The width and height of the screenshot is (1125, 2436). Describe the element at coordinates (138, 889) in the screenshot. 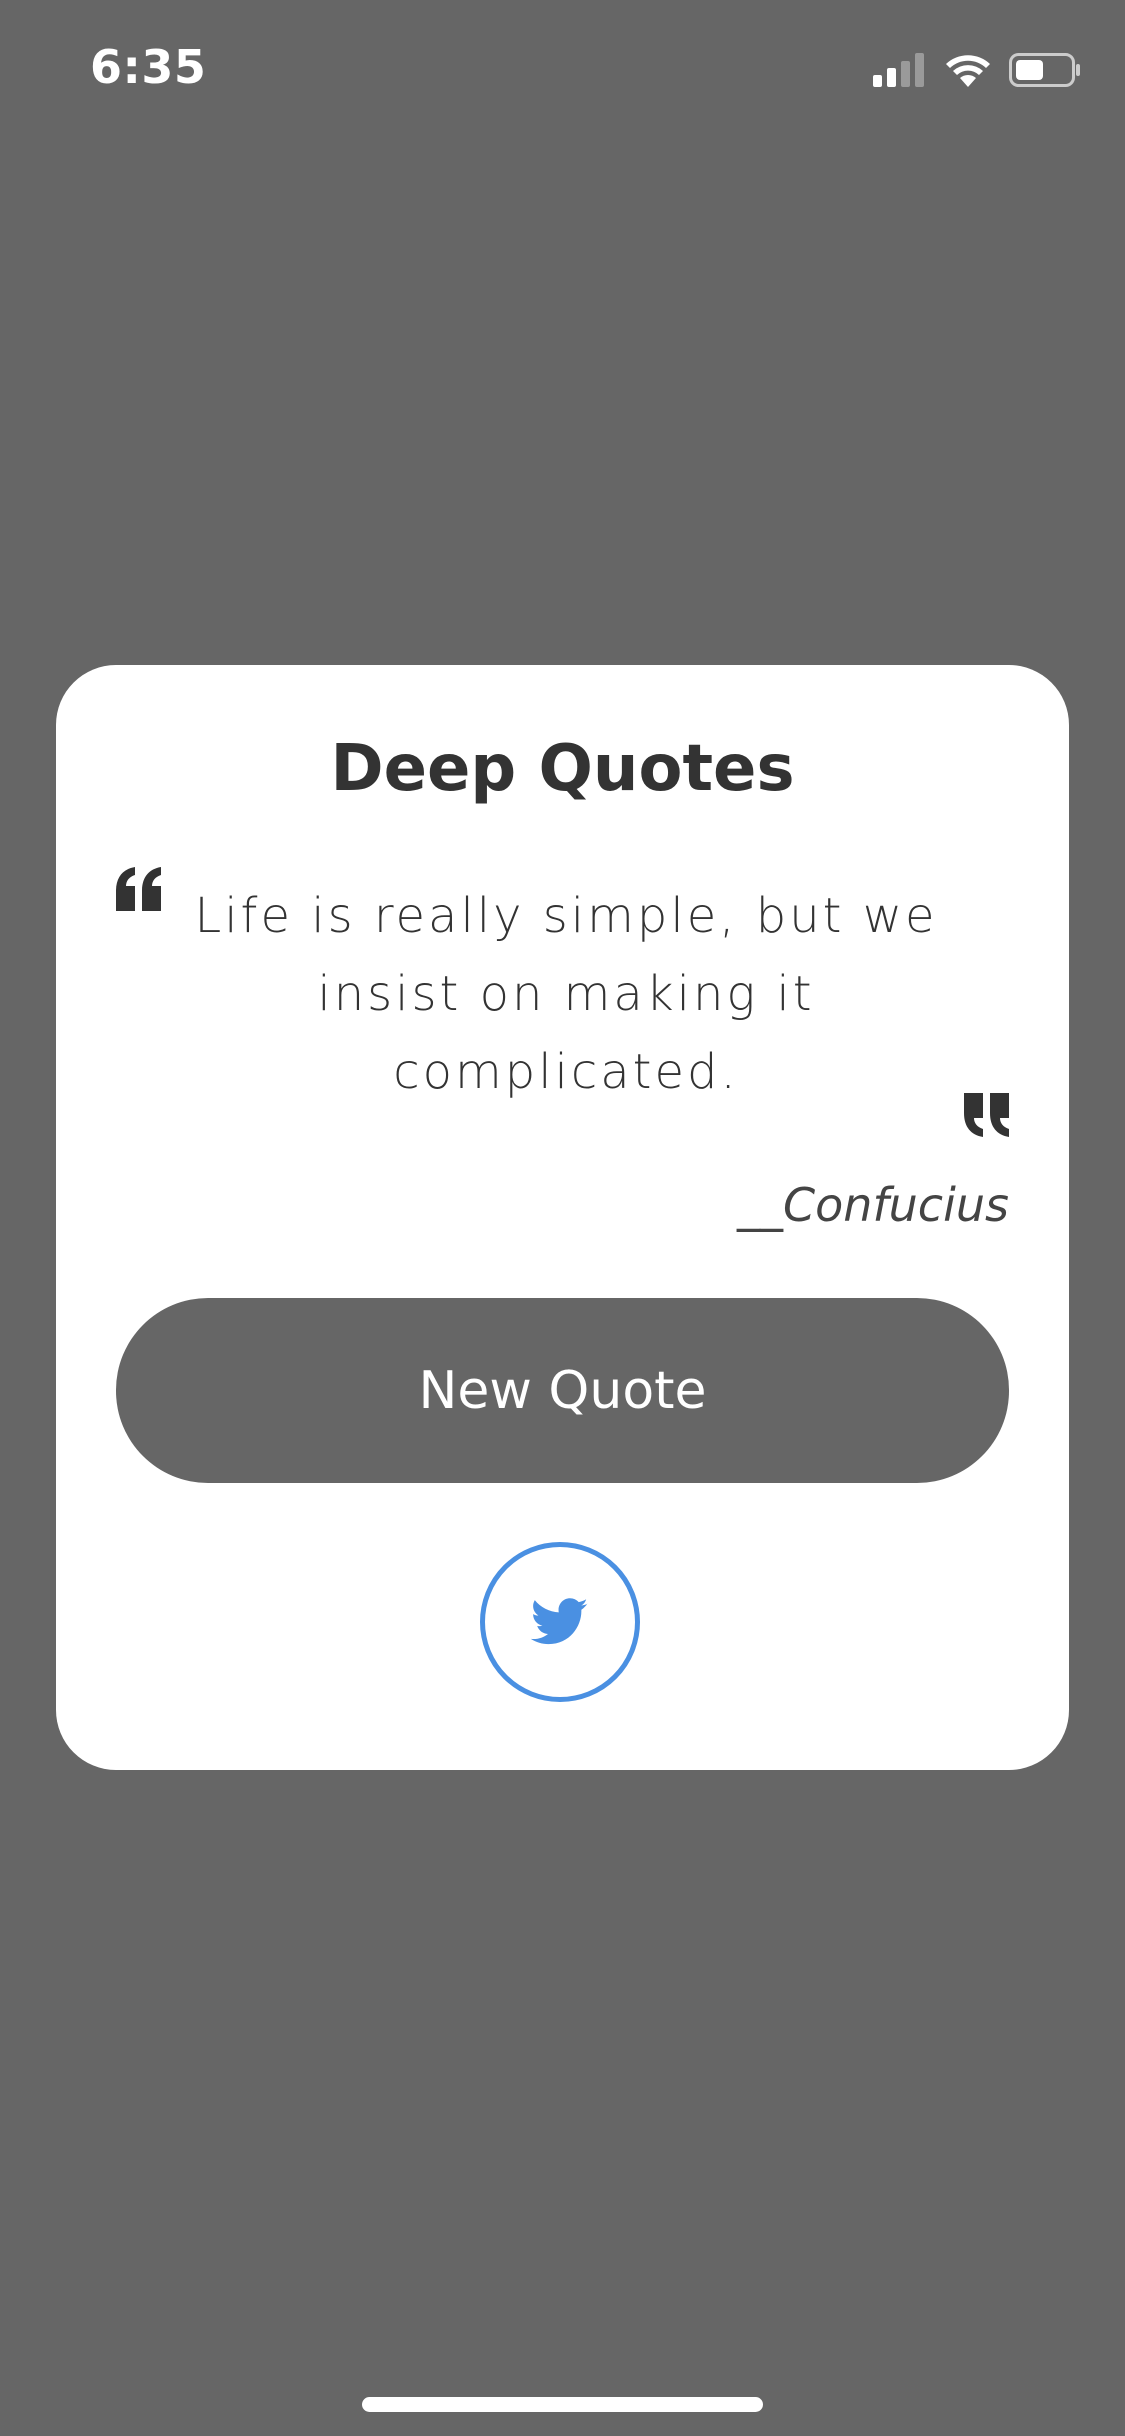

I see `open-quote-icon` at that location.